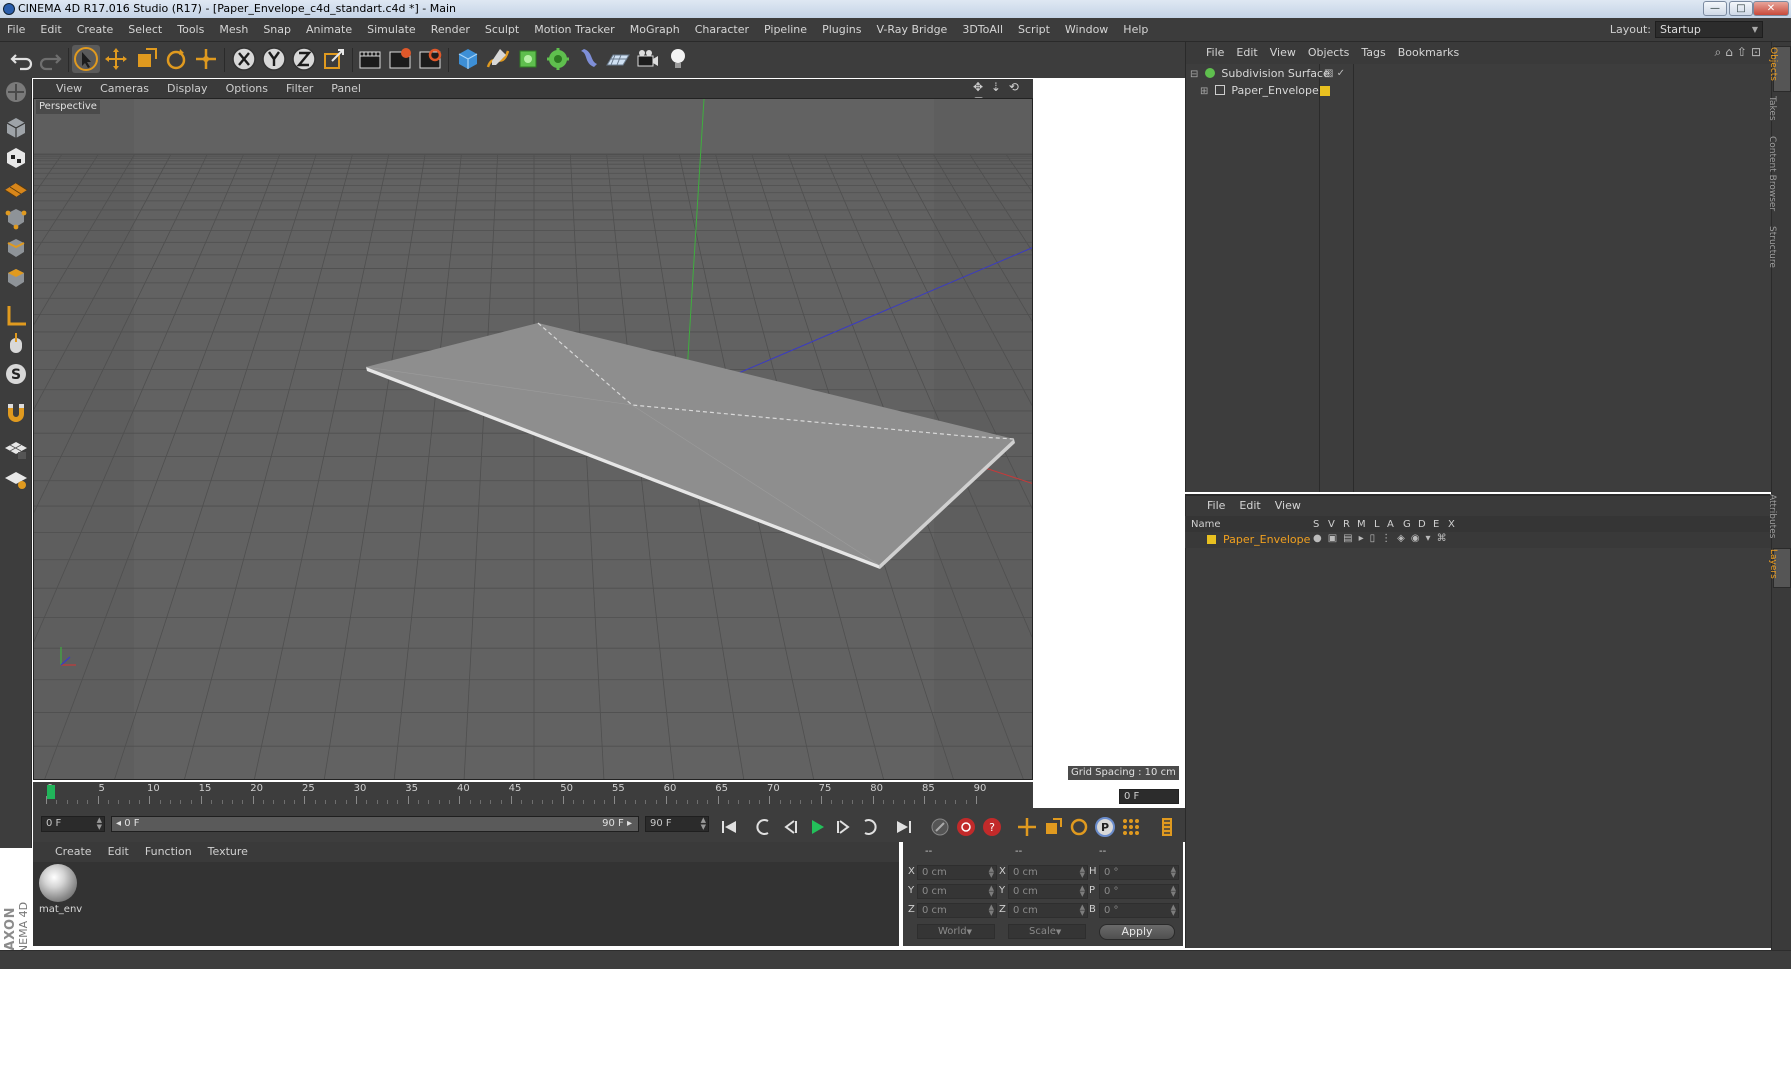 The width and height of the screenshot is (1791, 1080). What do you see at coordinates (1149, 796) in the screenshot?
I see `current-frame-field: 0 F` at bounding box center [1149, 796].